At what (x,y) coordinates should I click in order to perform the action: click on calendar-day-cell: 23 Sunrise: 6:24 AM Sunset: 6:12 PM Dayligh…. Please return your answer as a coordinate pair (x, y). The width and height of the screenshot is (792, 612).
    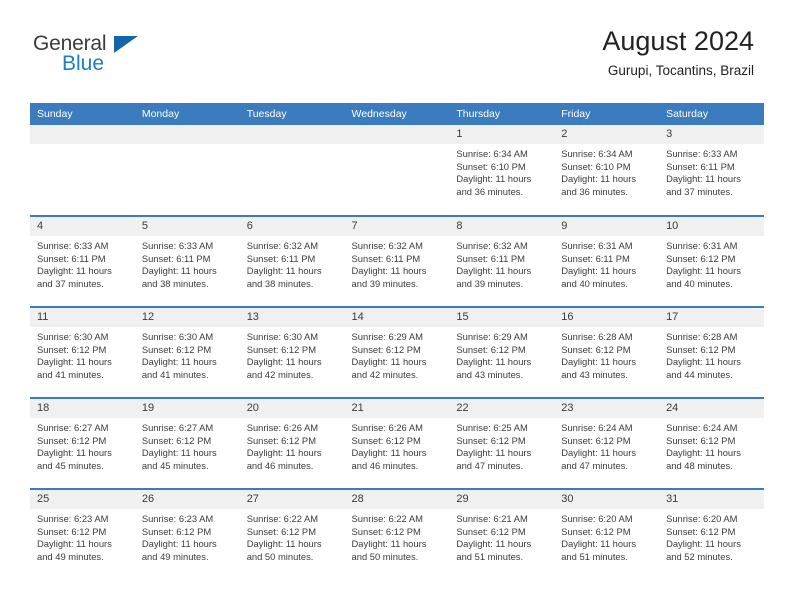
    Looking at the image, I should click on (607, 443).